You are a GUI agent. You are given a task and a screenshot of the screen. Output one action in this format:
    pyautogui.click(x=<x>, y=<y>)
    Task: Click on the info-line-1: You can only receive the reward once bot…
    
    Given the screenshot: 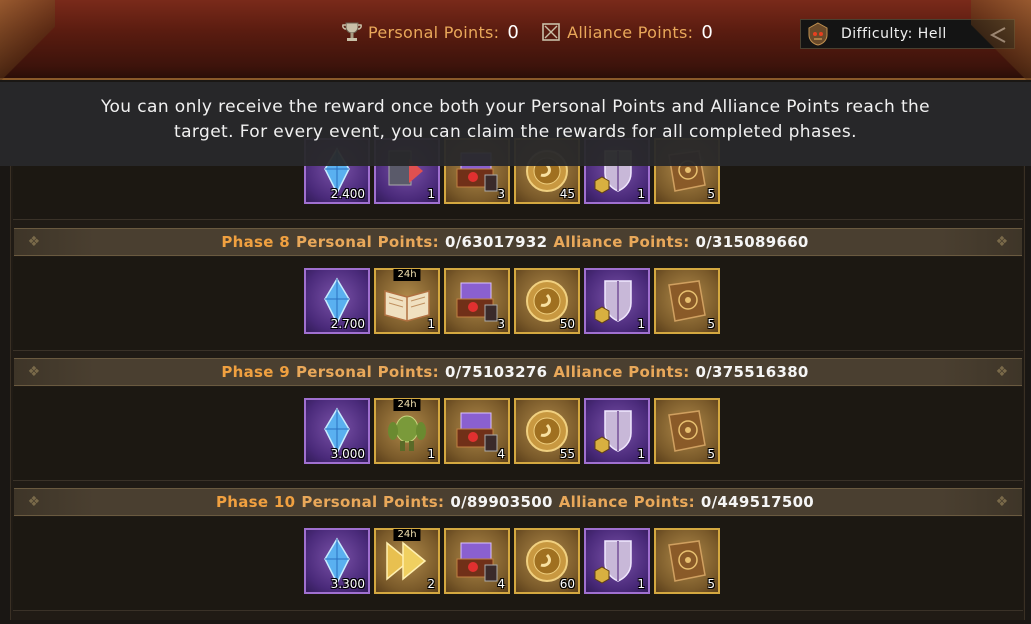 What is the action you would take?
    pyautogui.click(x=515, y=107)
    